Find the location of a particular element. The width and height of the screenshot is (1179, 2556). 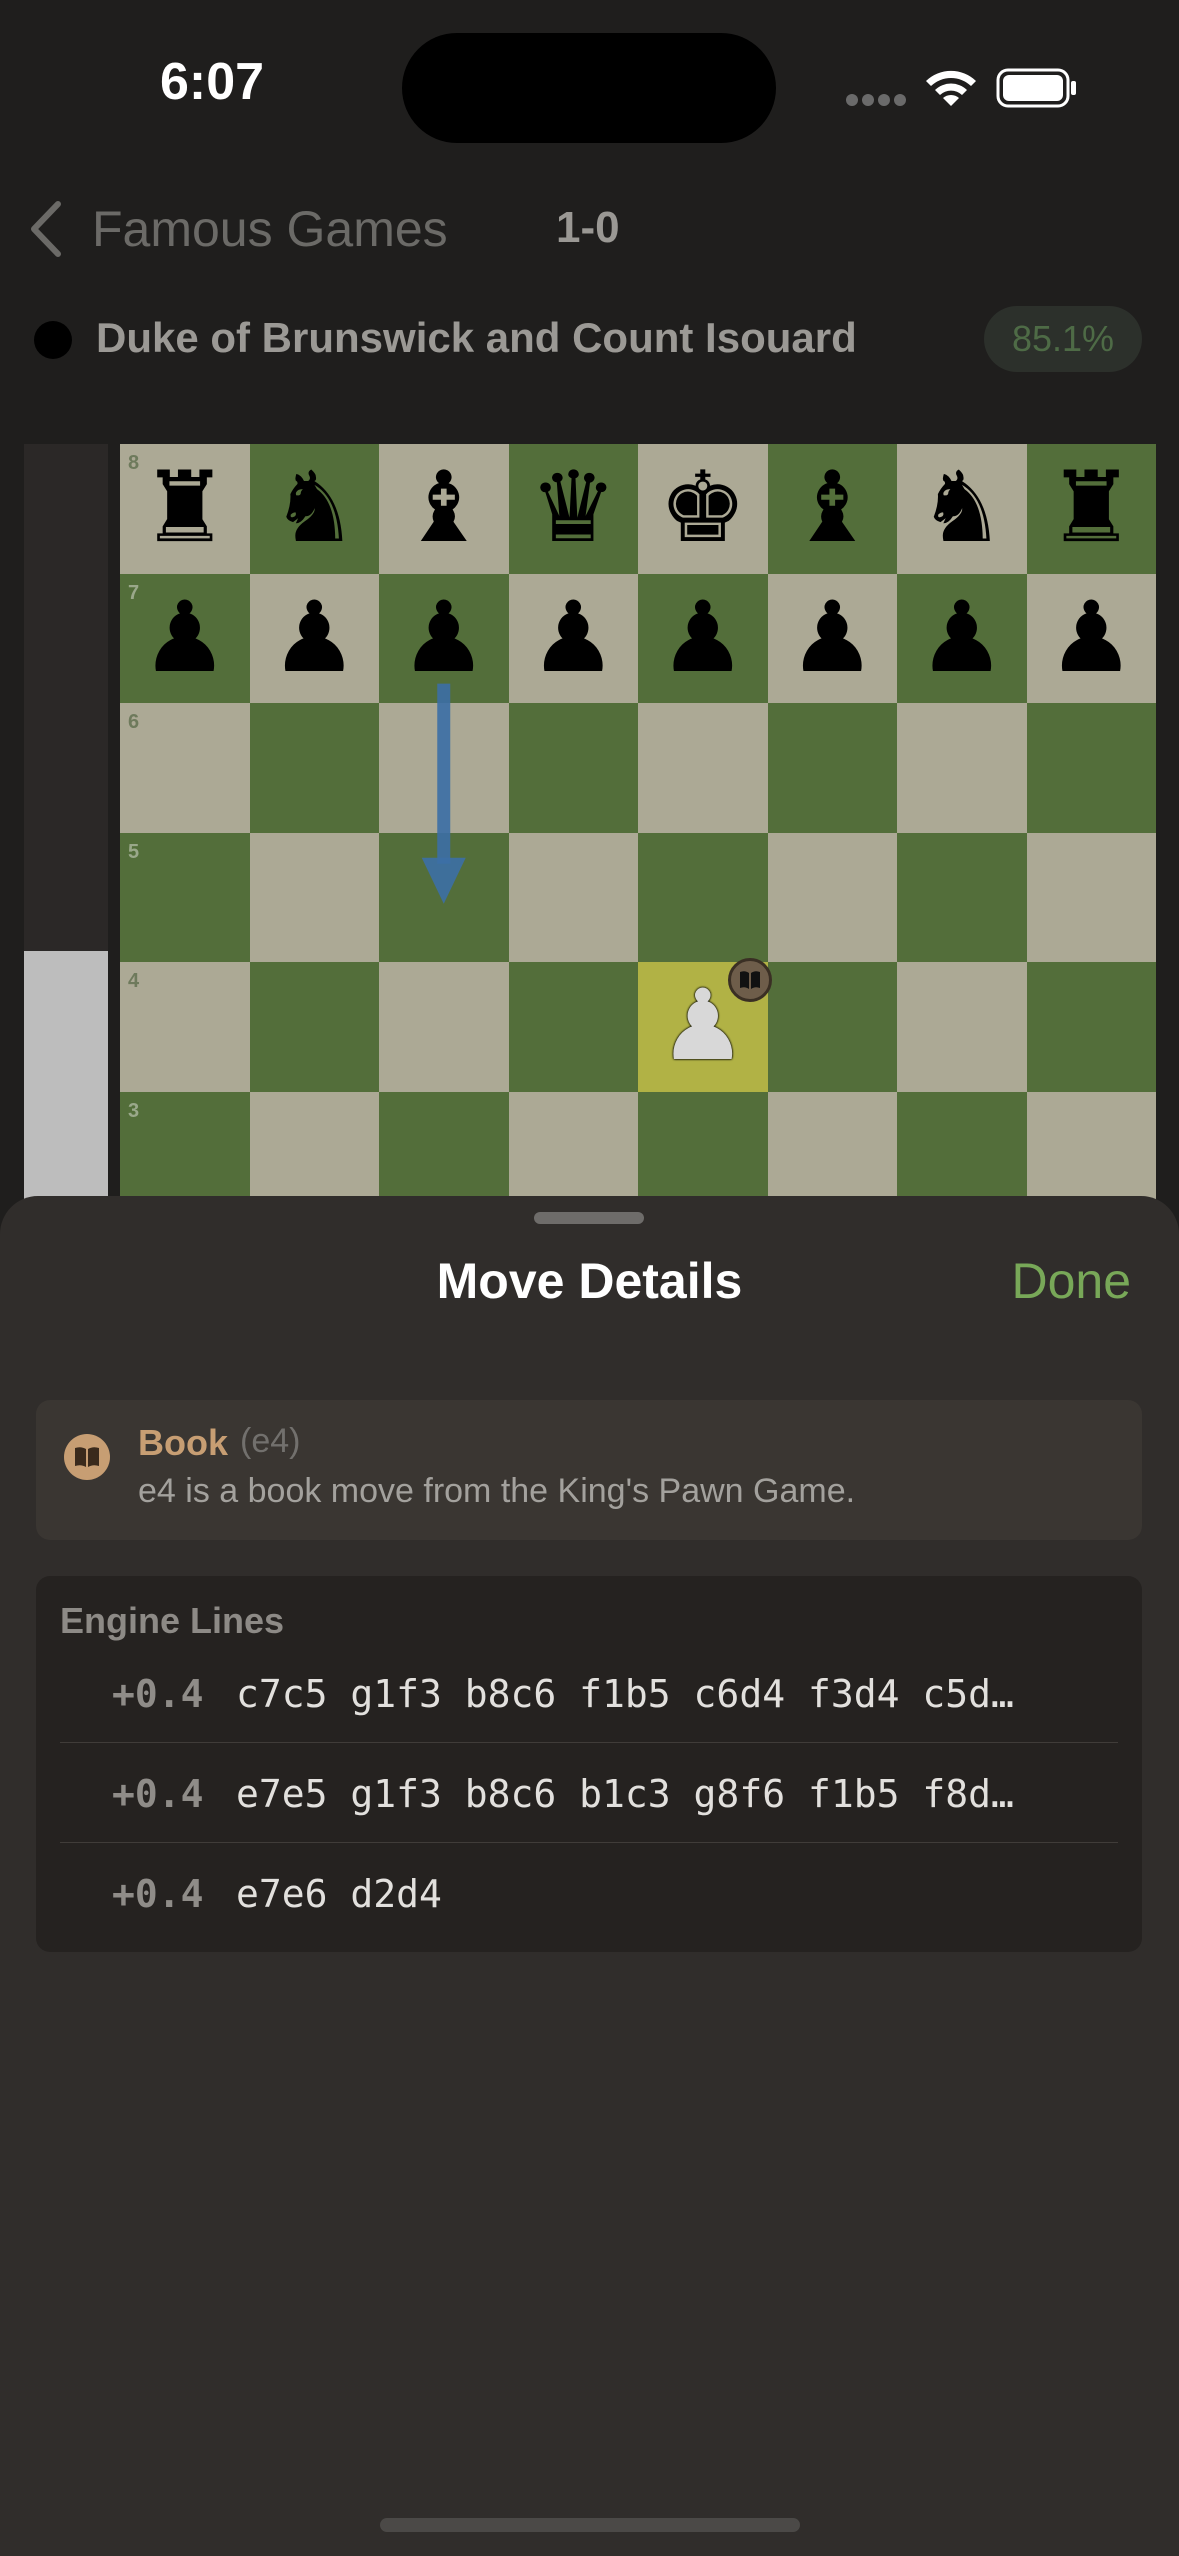

evaluation-bar is located at coordinates (66, 822).